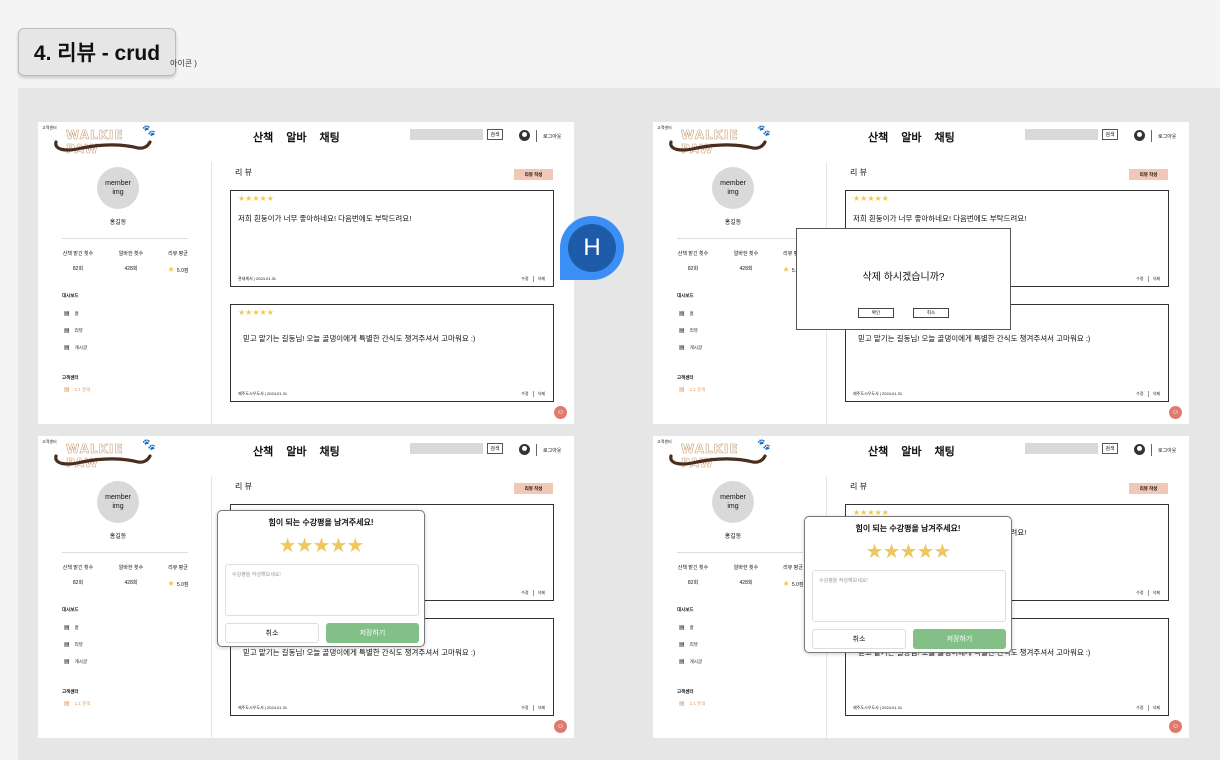  What do you see at coordinates (103, 146) in the screenshot?
I see `logo-tail-icon` at bounding box center [103, 146].